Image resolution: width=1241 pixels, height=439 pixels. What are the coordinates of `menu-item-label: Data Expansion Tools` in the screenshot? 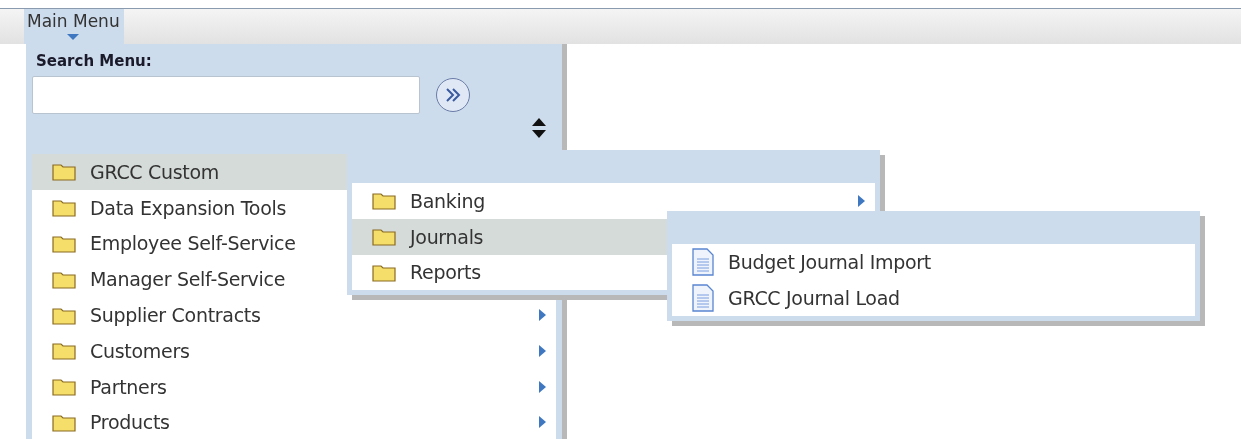 It's located at (188, 207).